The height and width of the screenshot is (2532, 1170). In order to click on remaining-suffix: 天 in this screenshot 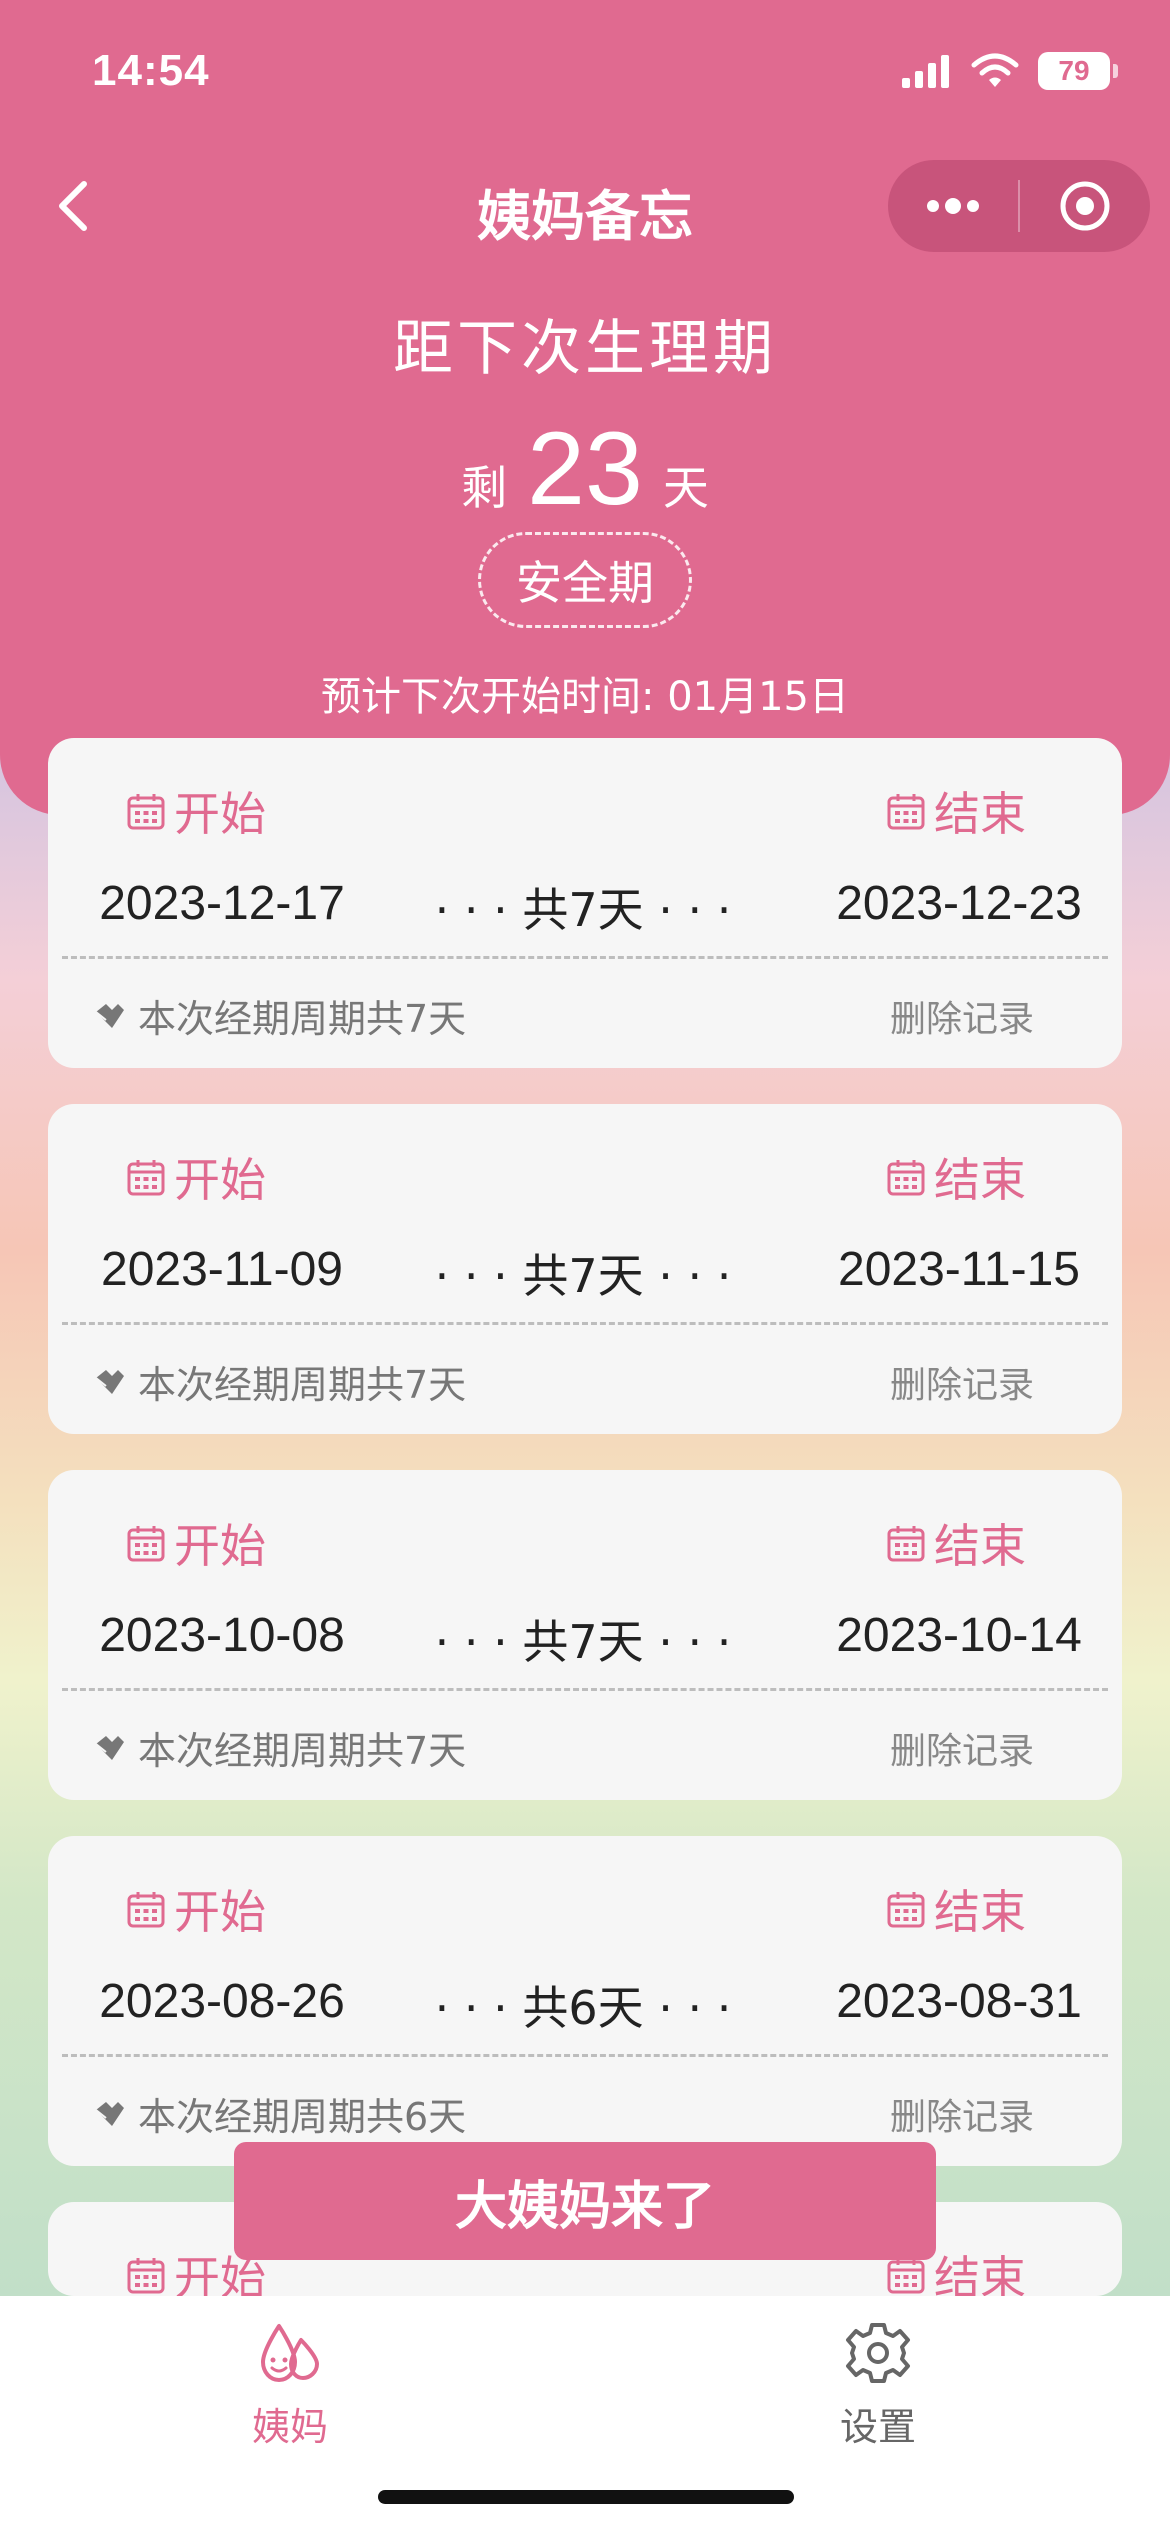, I will do `click(685, 488)`.